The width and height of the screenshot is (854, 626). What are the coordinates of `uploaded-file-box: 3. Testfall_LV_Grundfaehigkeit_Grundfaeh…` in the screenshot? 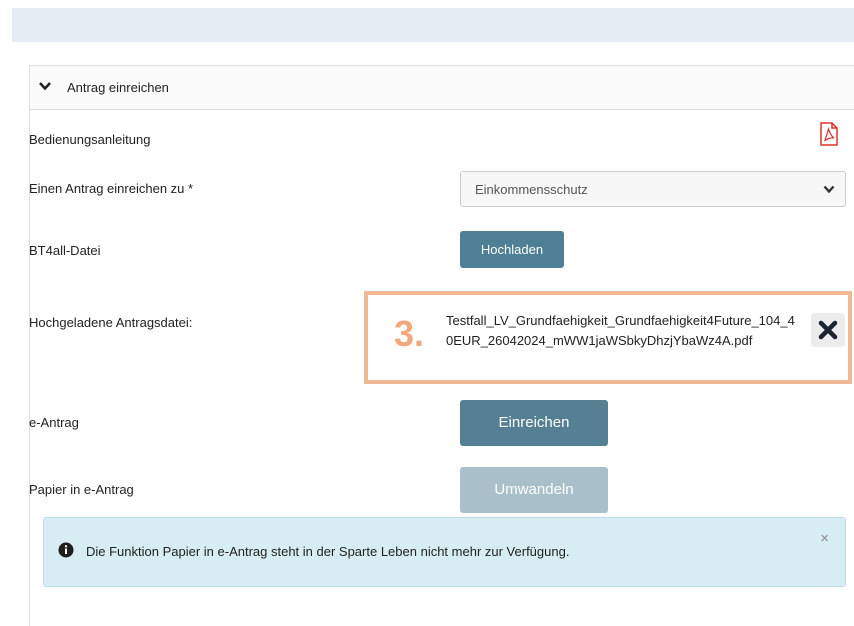 It's located at (608, 337).